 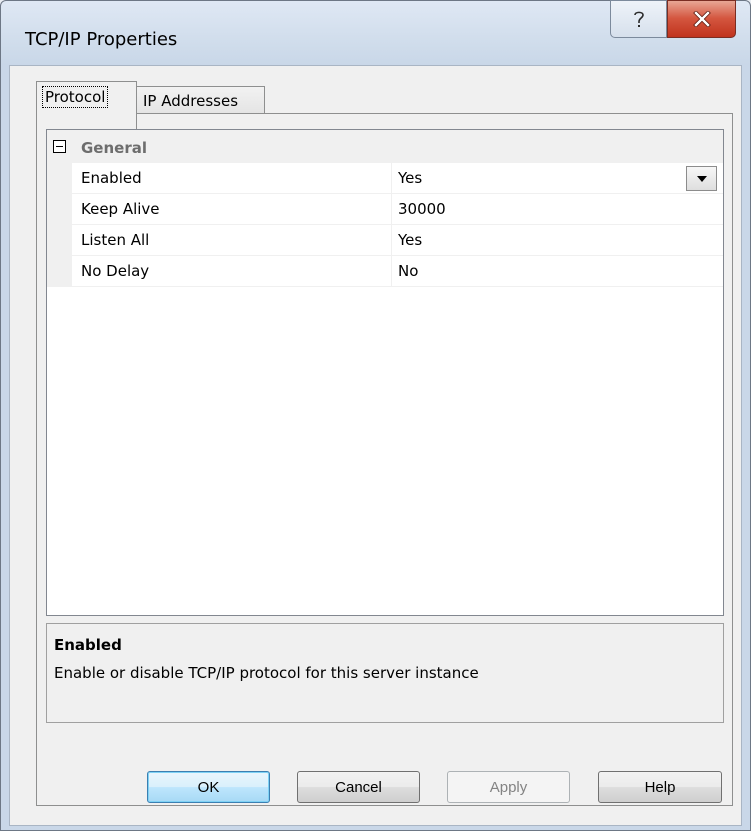 I want to click on tab-ip-addresses-label: IP Addresses, so click(x=191, y=101).